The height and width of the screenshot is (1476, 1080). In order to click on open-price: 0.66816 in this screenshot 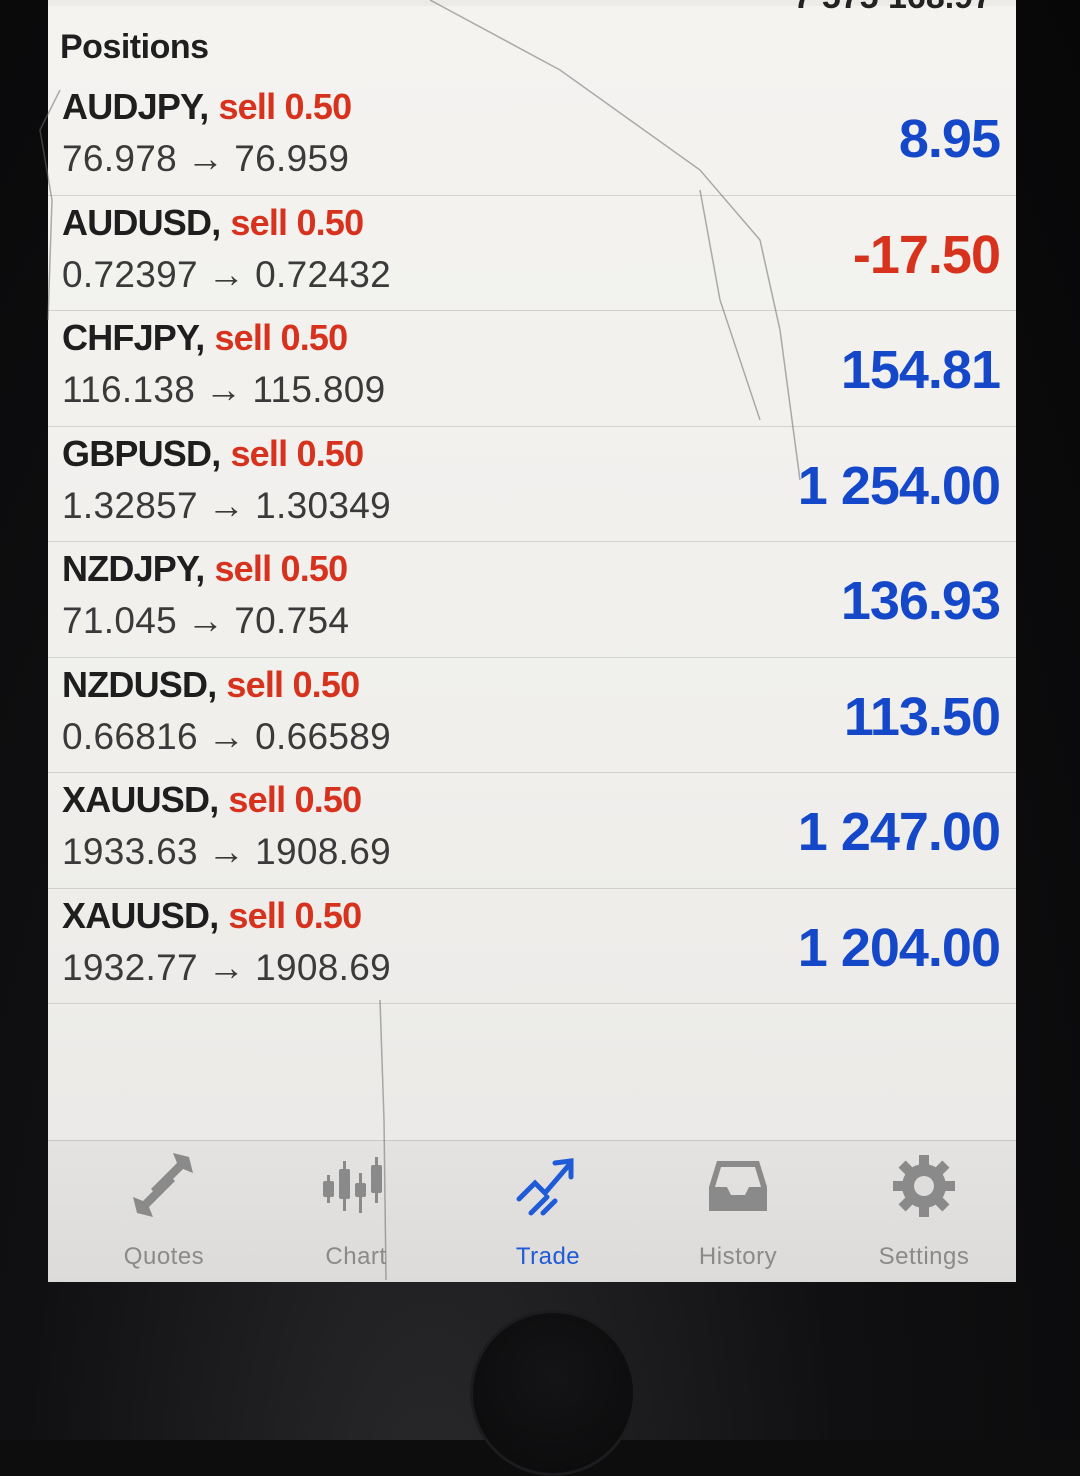, I will do `click(130, 736)`.